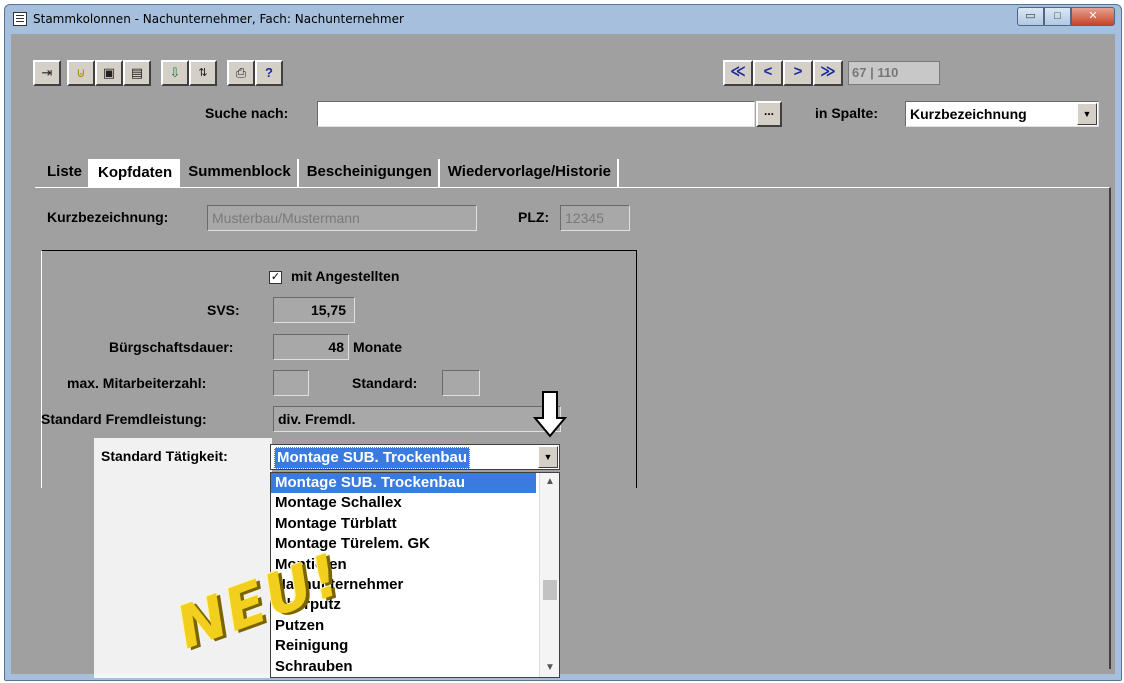 This screenshot has height=683, width=1124. What do you see at coordinates (549, 482) in the screenshot?
I see `chevron-up-icon: ▲` at bounding box center [549, 482].